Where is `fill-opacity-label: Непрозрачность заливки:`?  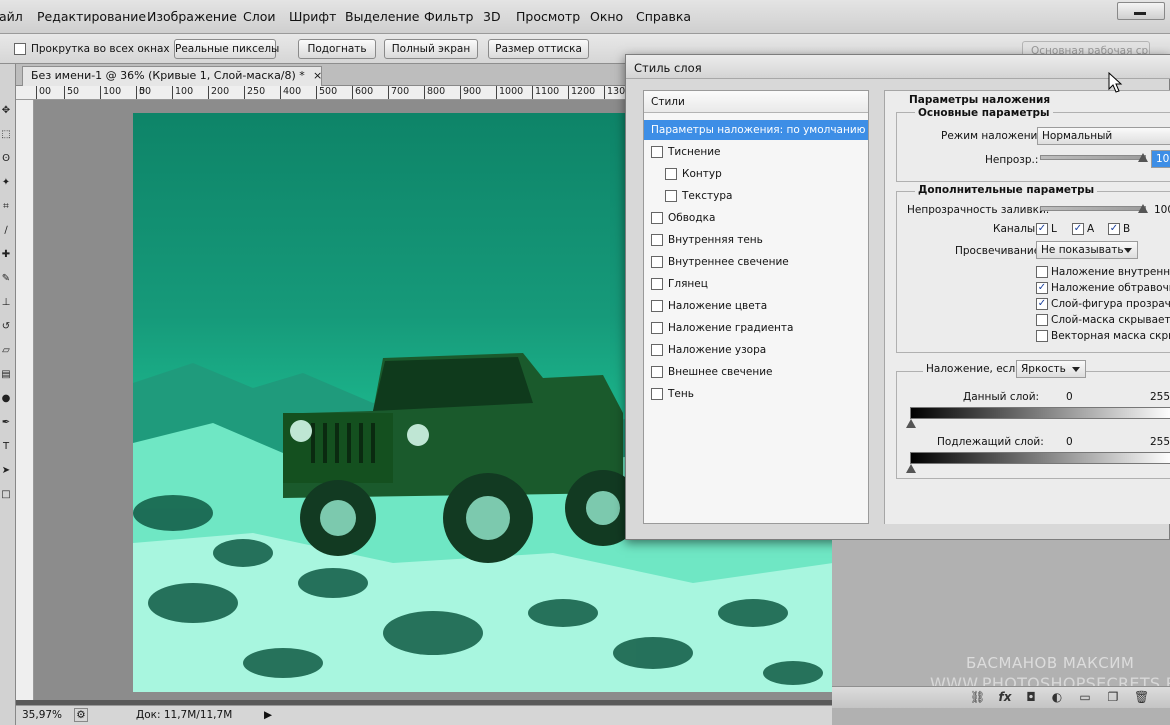 fill-opacity-label: Непрозрачность заливки: is located at coordinates (978, 210).